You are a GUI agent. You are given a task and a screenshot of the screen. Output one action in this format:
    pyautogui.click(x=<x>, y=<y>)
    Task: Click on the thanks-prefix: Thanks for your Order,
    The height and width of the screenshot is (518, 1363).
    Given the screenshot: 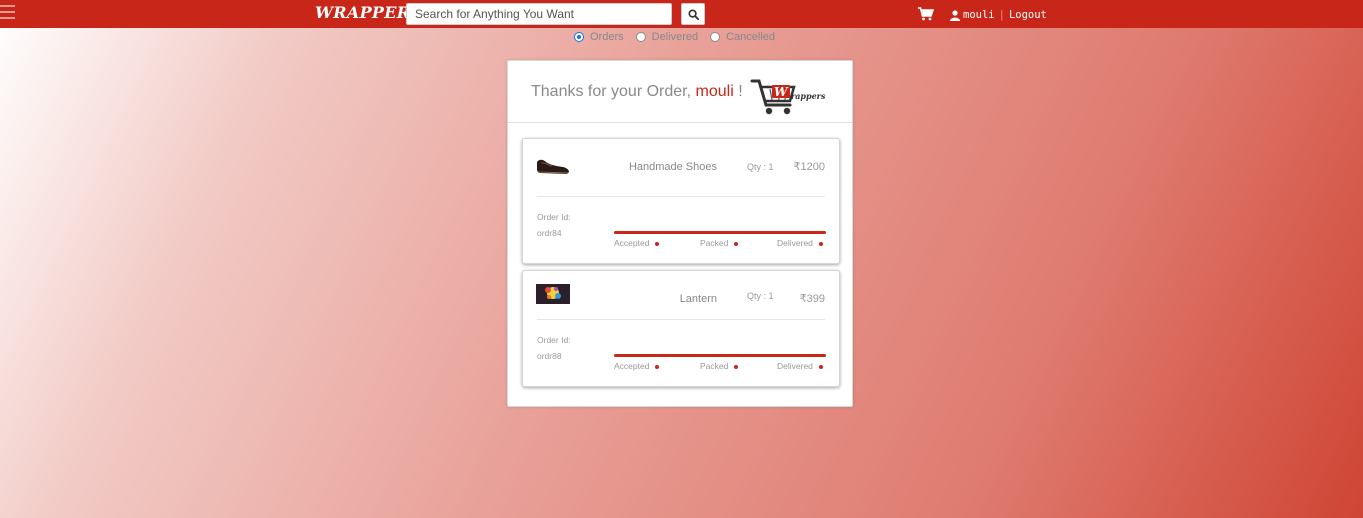 What is the action you would take?
    pyautogui.click(x=611, y=91)
    